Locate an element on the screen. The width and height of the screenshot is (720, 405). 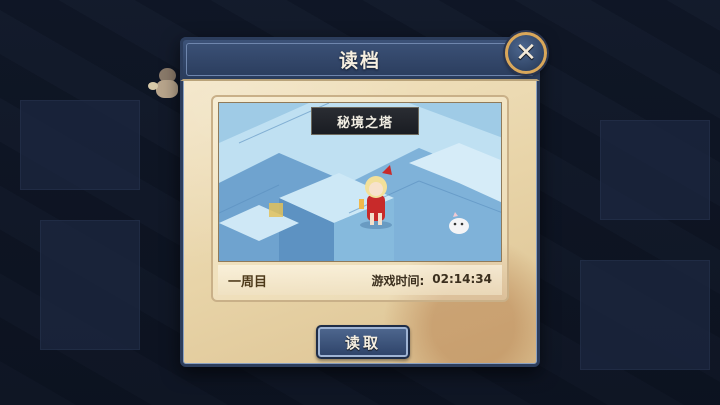
save-slot-footer: 一周目 游戏时间: 02:14:34 is located at coordinates (360, 280).